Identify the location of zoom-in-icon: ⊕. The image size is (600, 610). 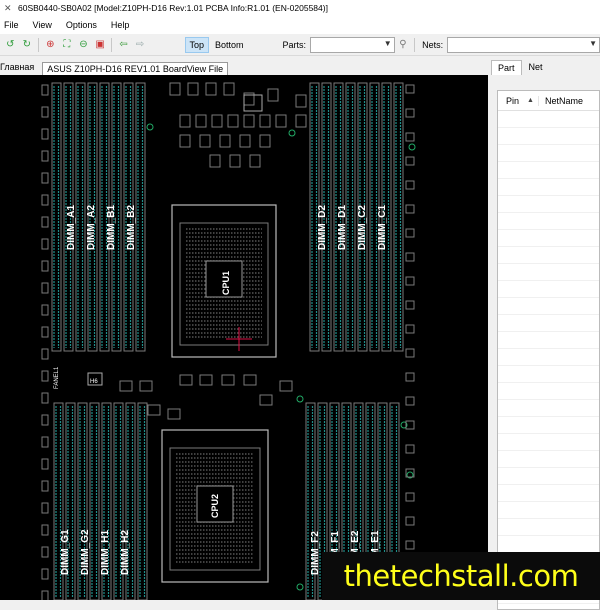
(50, 45).